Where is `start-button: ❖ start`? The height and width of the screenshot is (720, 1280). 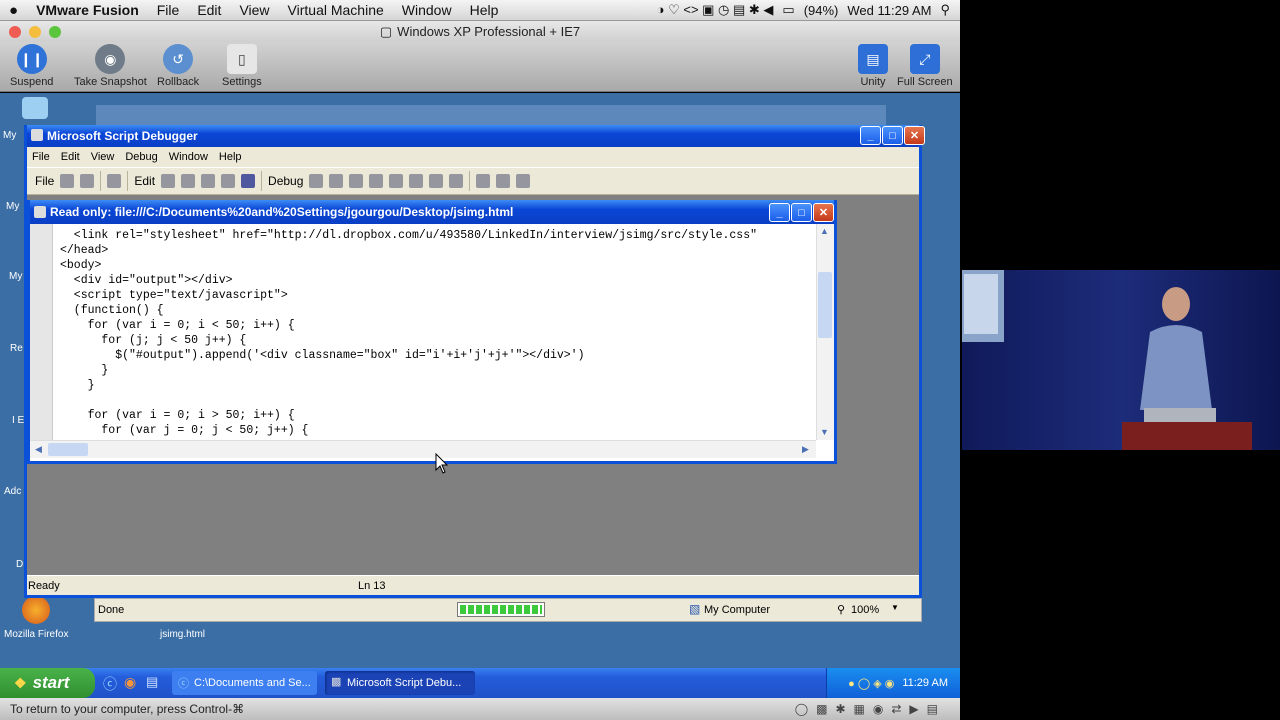
start-button: ❖ start is located at coordinates (47, 683).